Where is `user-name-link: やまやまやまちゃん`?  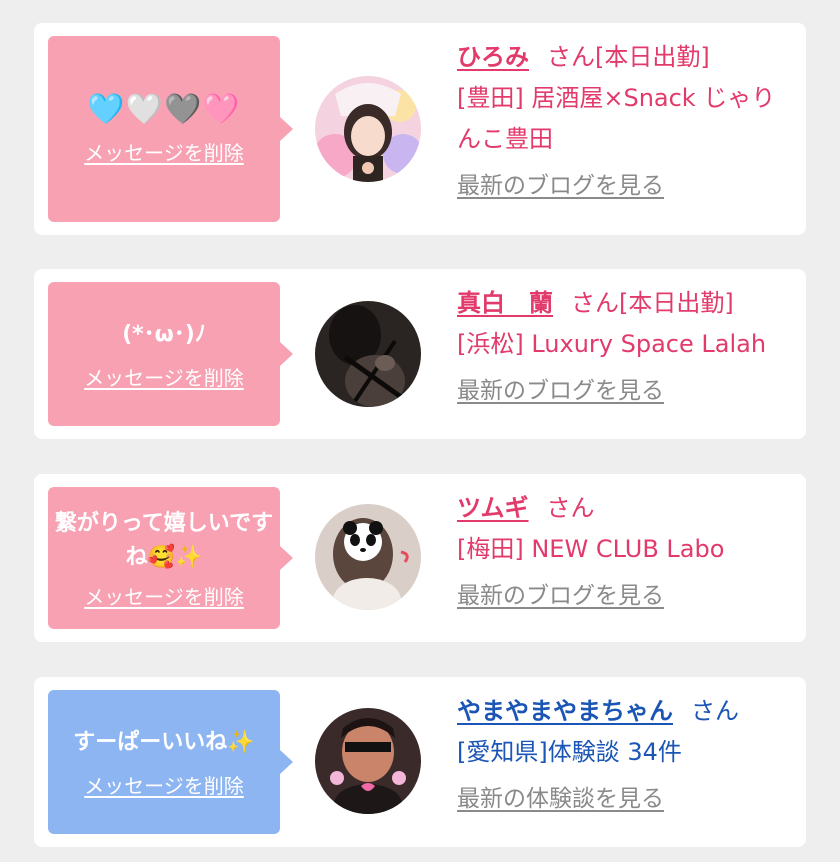 user-name-link: やまやまやまちゃん is located at coordinates (565, 711).